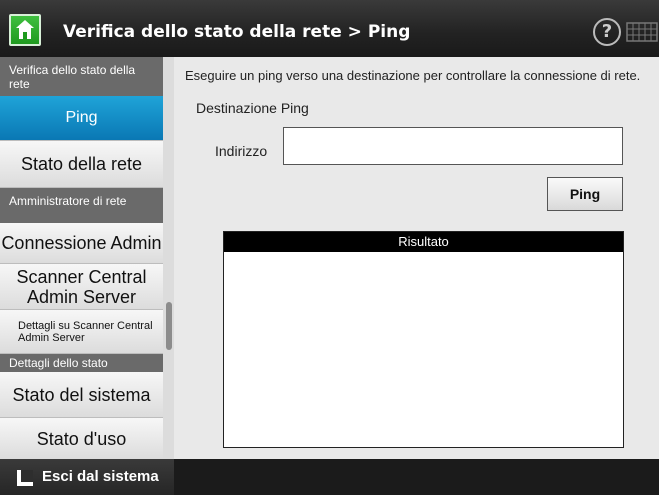  Describe the element at coordinates (168, 258) in the screenshot. I see `sidebar-scrollbar` at that location.